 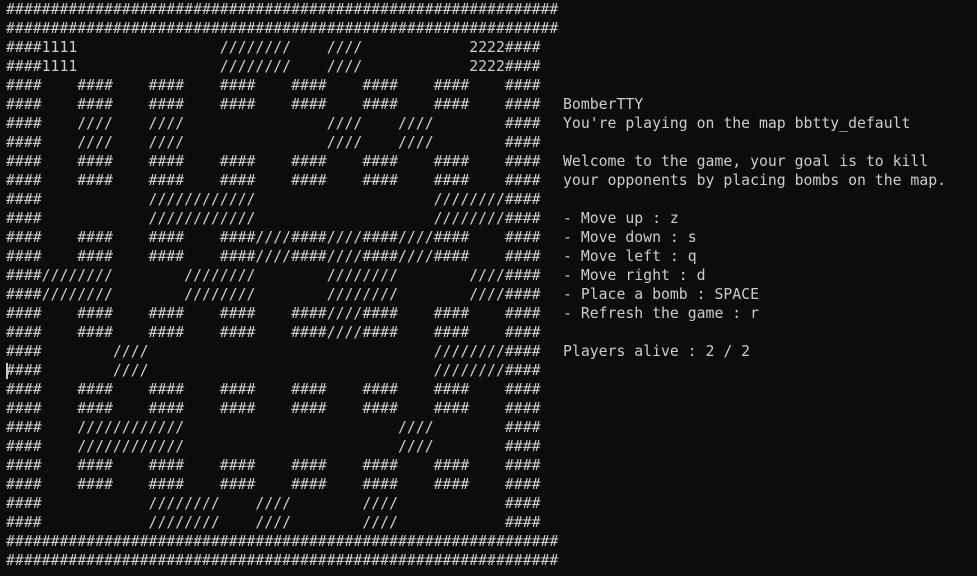 I want to click on control-move-up: - Move up : z, so click(x=621, y=218).